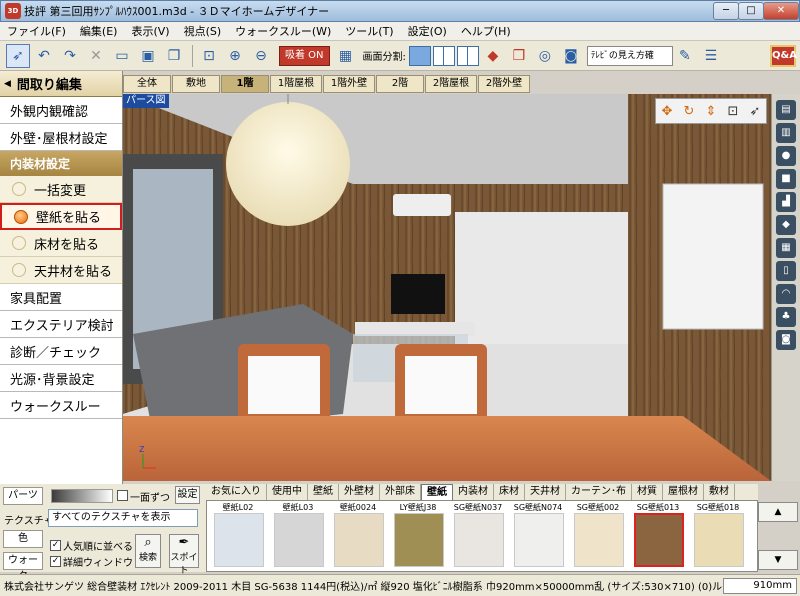 This screenshot has height=596, width=800. Describe the element at coordinates (473, 492) in the screenshot. I see `cat-tab: 内装材` at that location.